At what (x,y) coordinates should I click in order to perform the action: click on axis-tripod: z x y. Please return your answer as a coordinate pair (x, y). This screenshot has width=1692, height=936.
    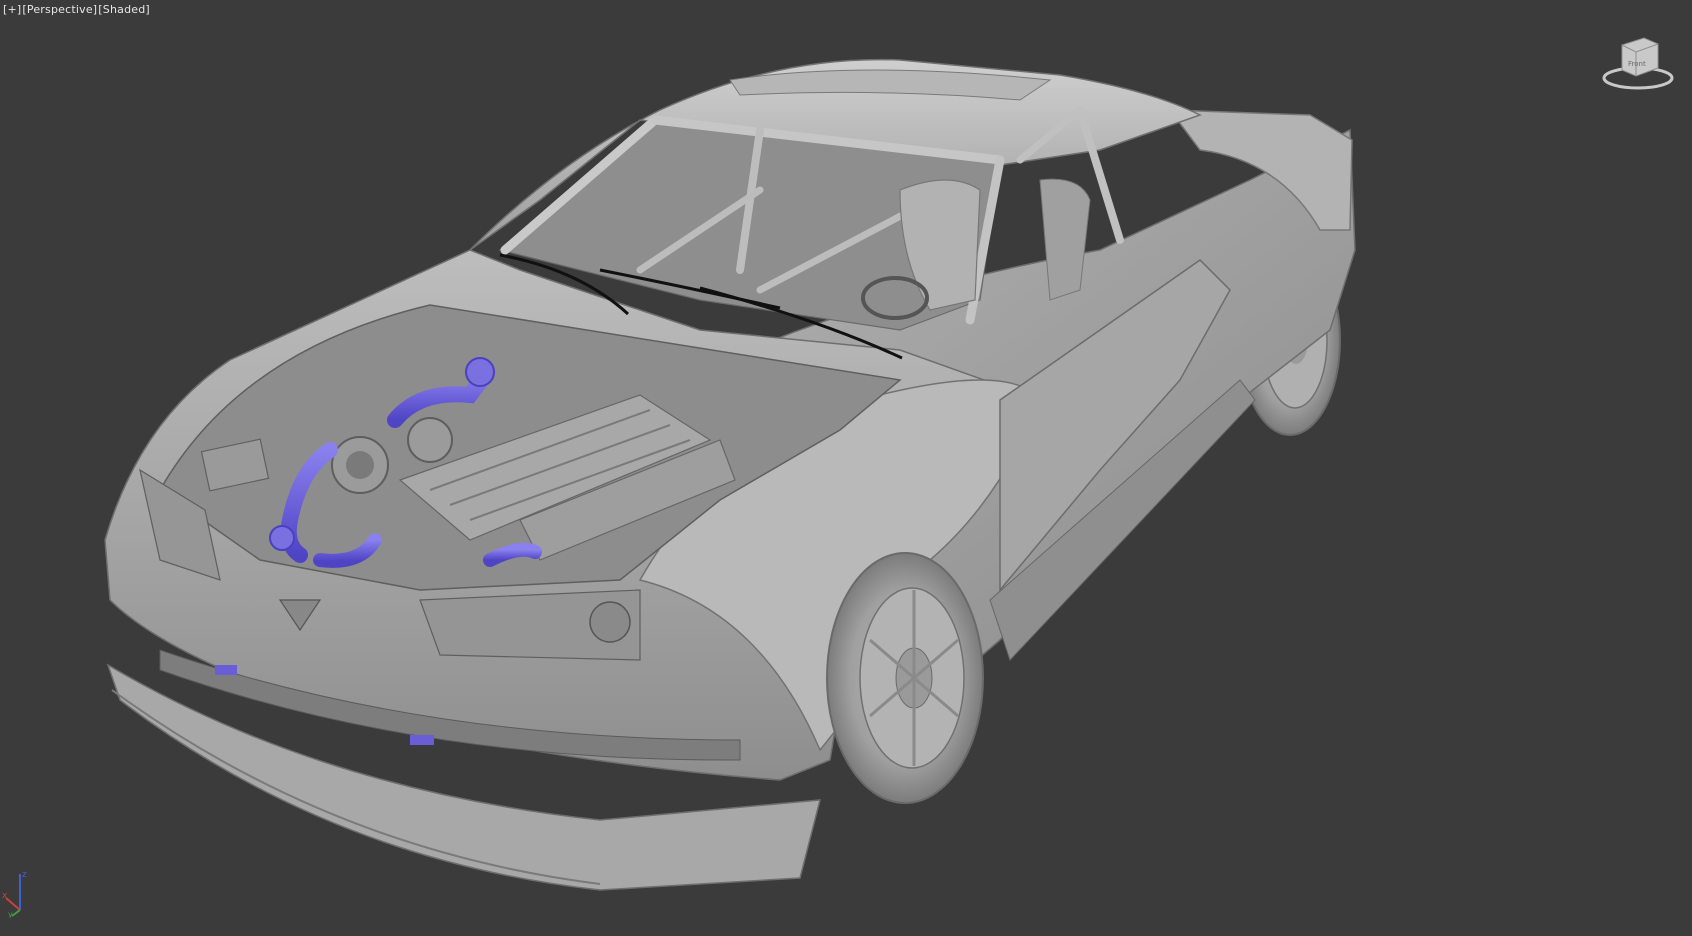
    Looking at the image, I should click on (20, 893).